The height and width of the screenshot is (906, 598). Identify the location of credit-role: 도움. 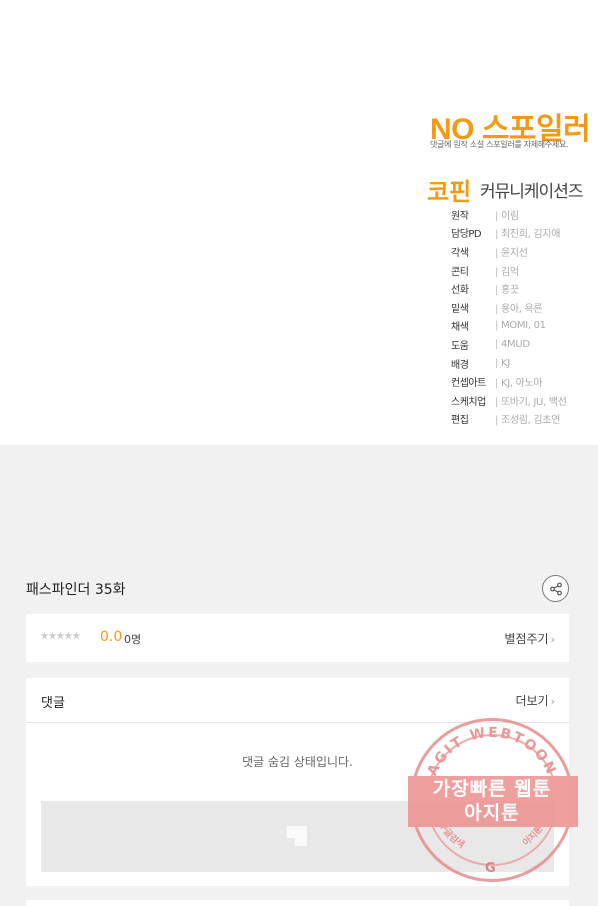
(460, 346).